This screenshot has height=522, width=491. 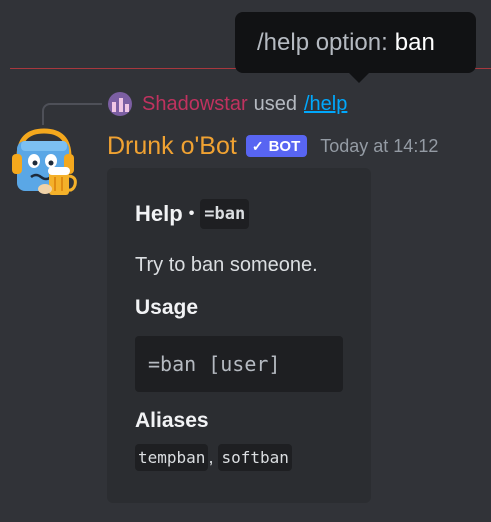 I want to click on embed-title-text: Help, so click(x=159, y=213).